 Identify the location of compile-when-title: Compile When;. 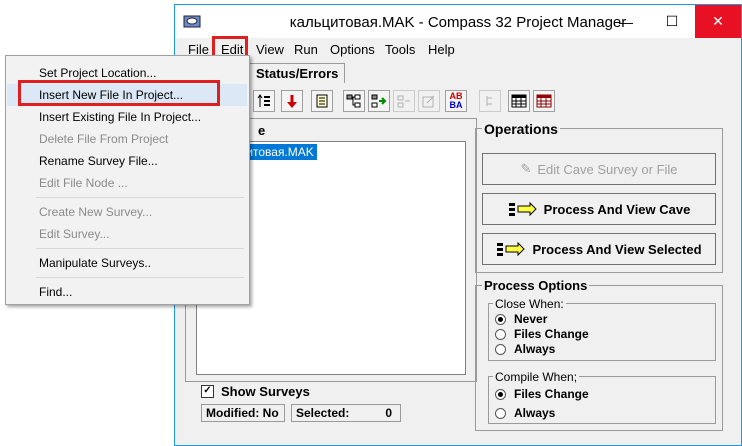
(536, 377).